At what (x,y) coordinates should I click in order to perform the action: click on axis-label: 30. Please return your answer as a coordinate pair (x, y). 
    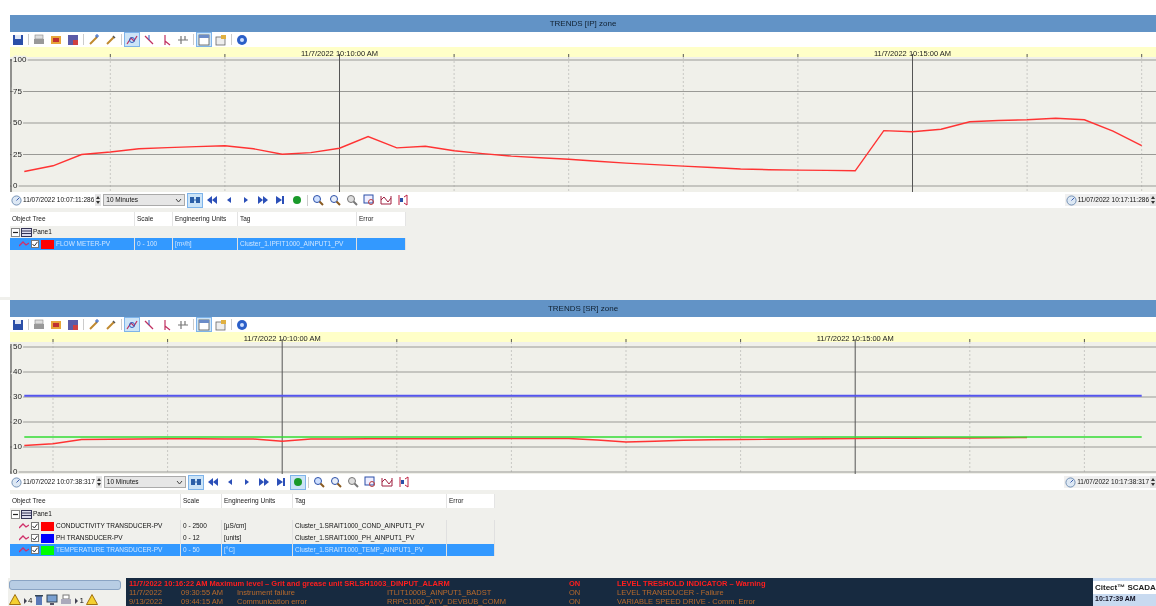
    Looking at the image, I should click on (17, 397).